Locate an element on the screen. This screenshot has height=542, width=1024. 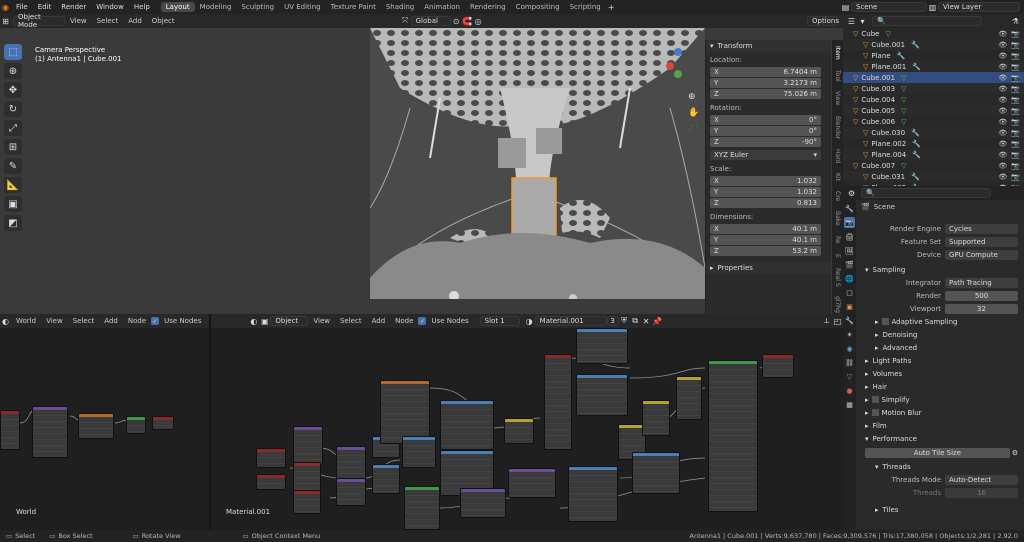
tab-compositing: Compositing is located at coordinates (538, 7).